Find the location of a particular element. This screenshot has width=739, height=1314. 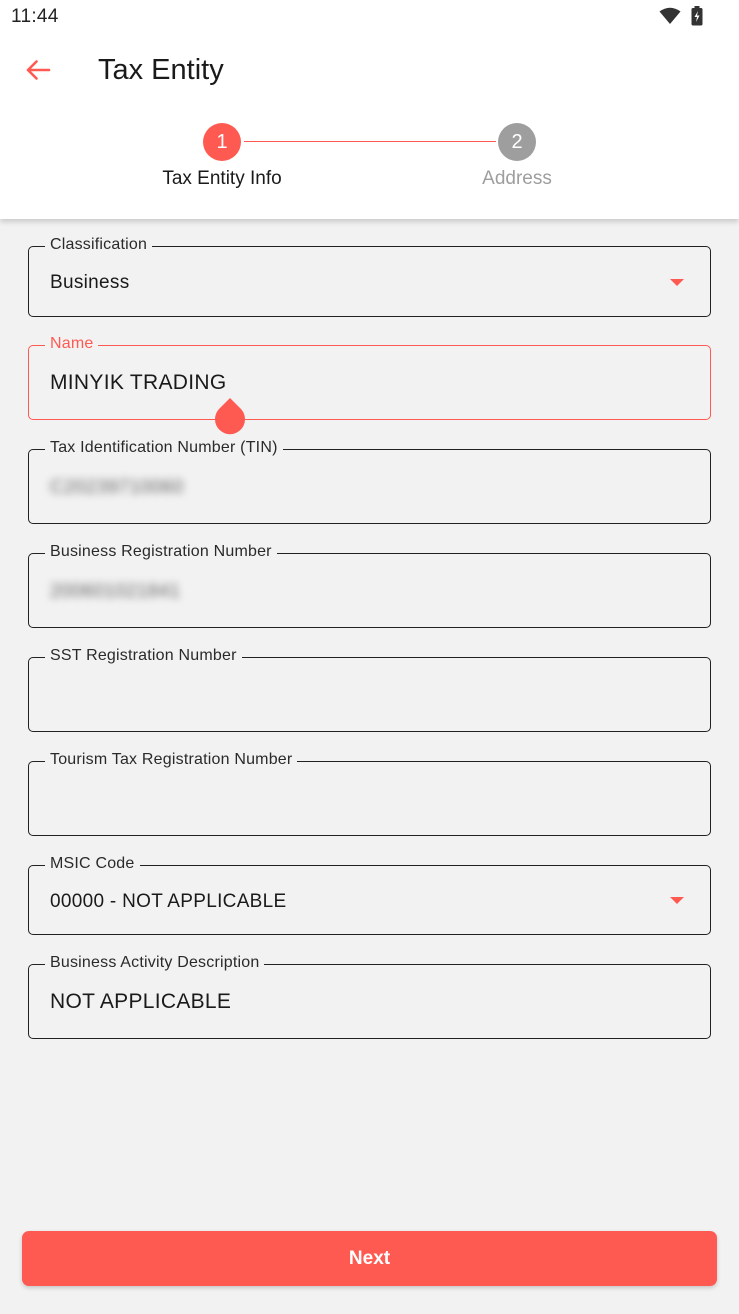

battery-icon is located at coordinates (697, 18).